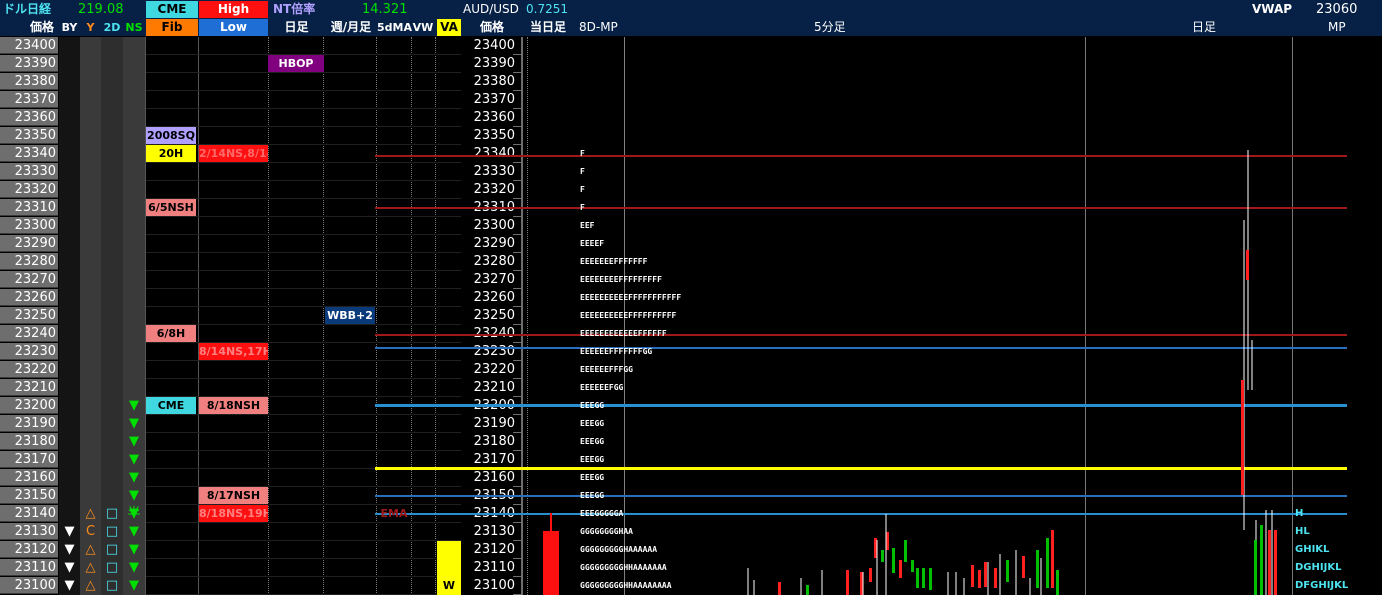  I want to click on price2-cell: 23400, so click(491, 45).